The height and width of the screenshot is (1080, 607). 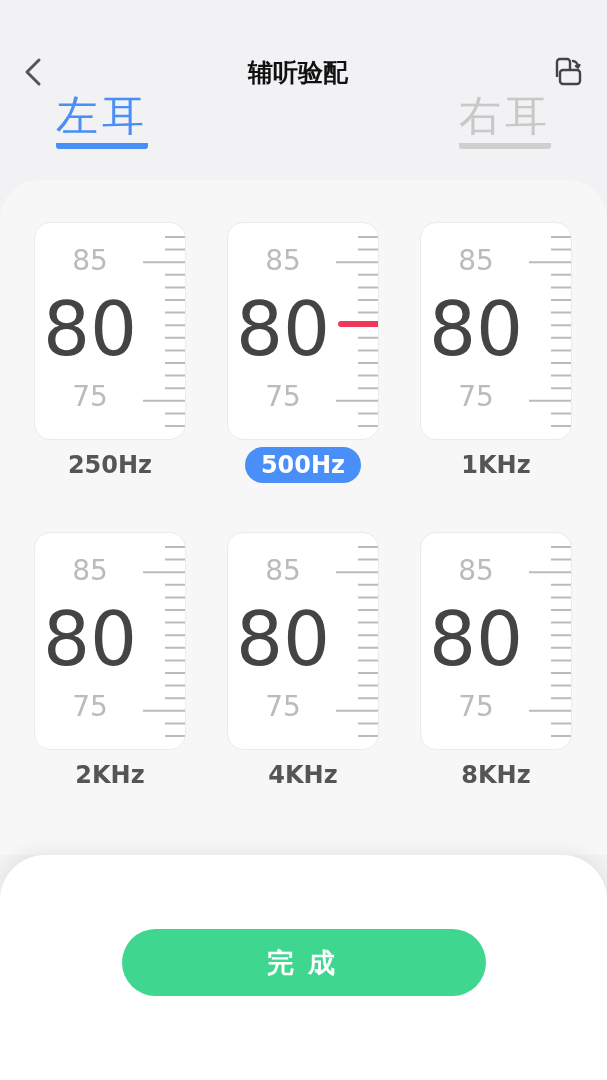 I want to click on frequency-label: 1KHz, so click(x=496, y=465).